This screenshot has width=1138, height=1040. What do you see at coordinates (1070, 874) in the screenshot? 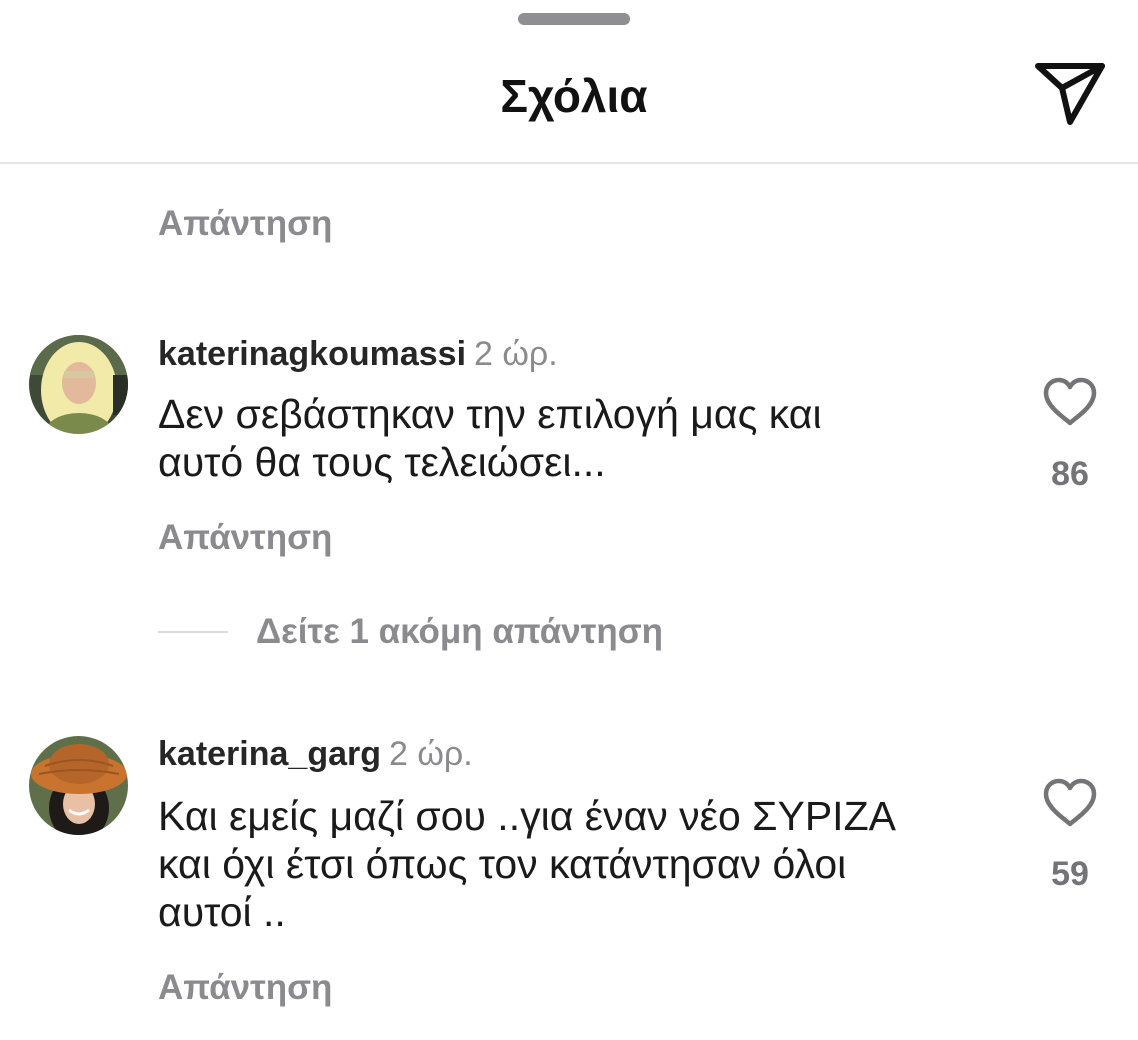
I see `like-count: 59` at bounding box center [1070, 874].